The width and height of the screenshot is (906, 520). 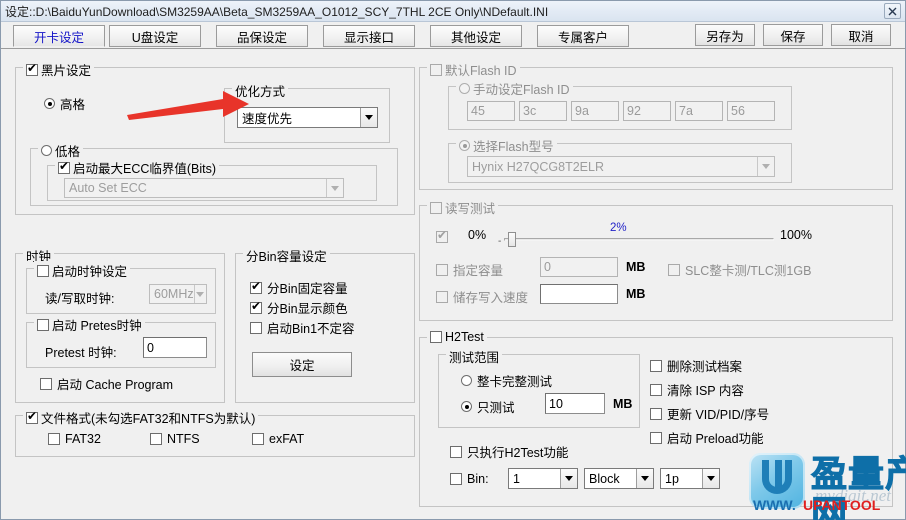 I want to click on group-caption-h2test: H2Test, so click(x=457, y=337).